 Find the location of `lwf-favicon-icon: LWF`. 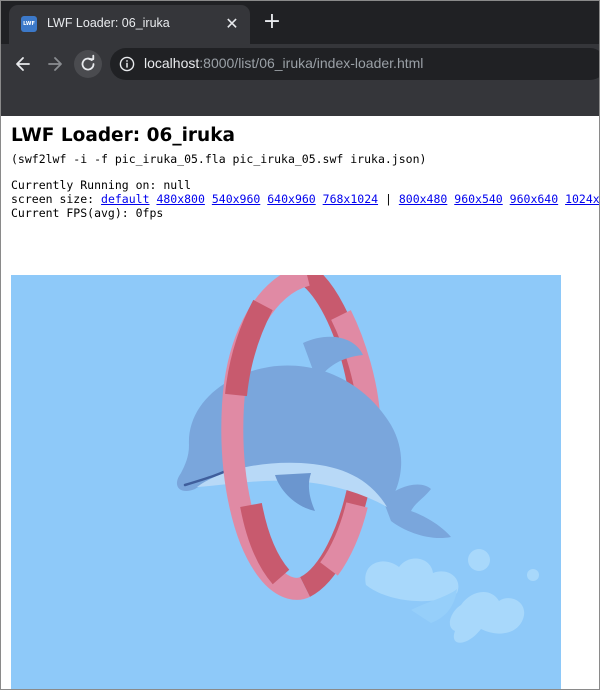

lwf-favicon-icon: LWF is located at coordinates (29, 24).